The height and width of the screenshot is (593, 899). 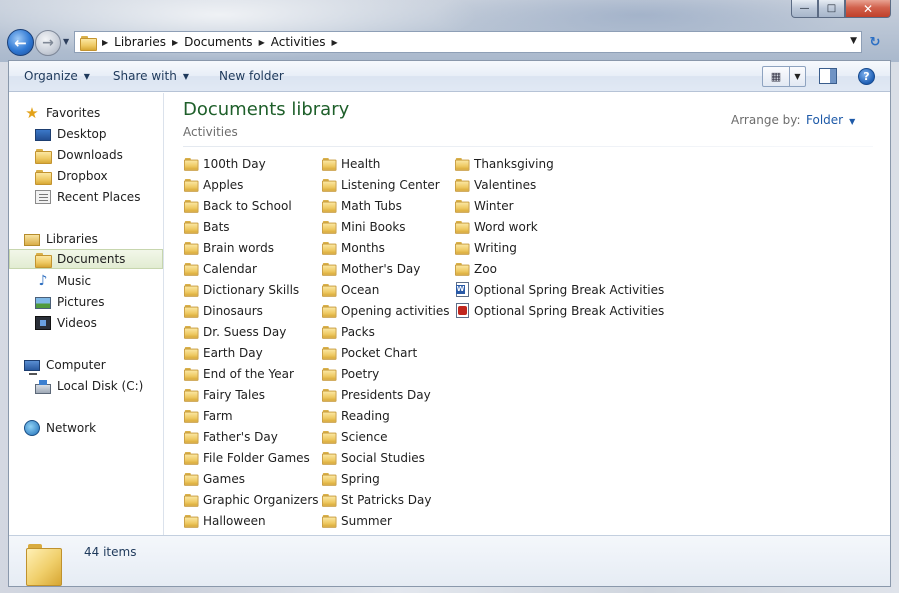 What do you see at coordinates (386, 352) in the screenshot?
I see `folder-item: Pocket Chart` at bounding box center [386, 352].